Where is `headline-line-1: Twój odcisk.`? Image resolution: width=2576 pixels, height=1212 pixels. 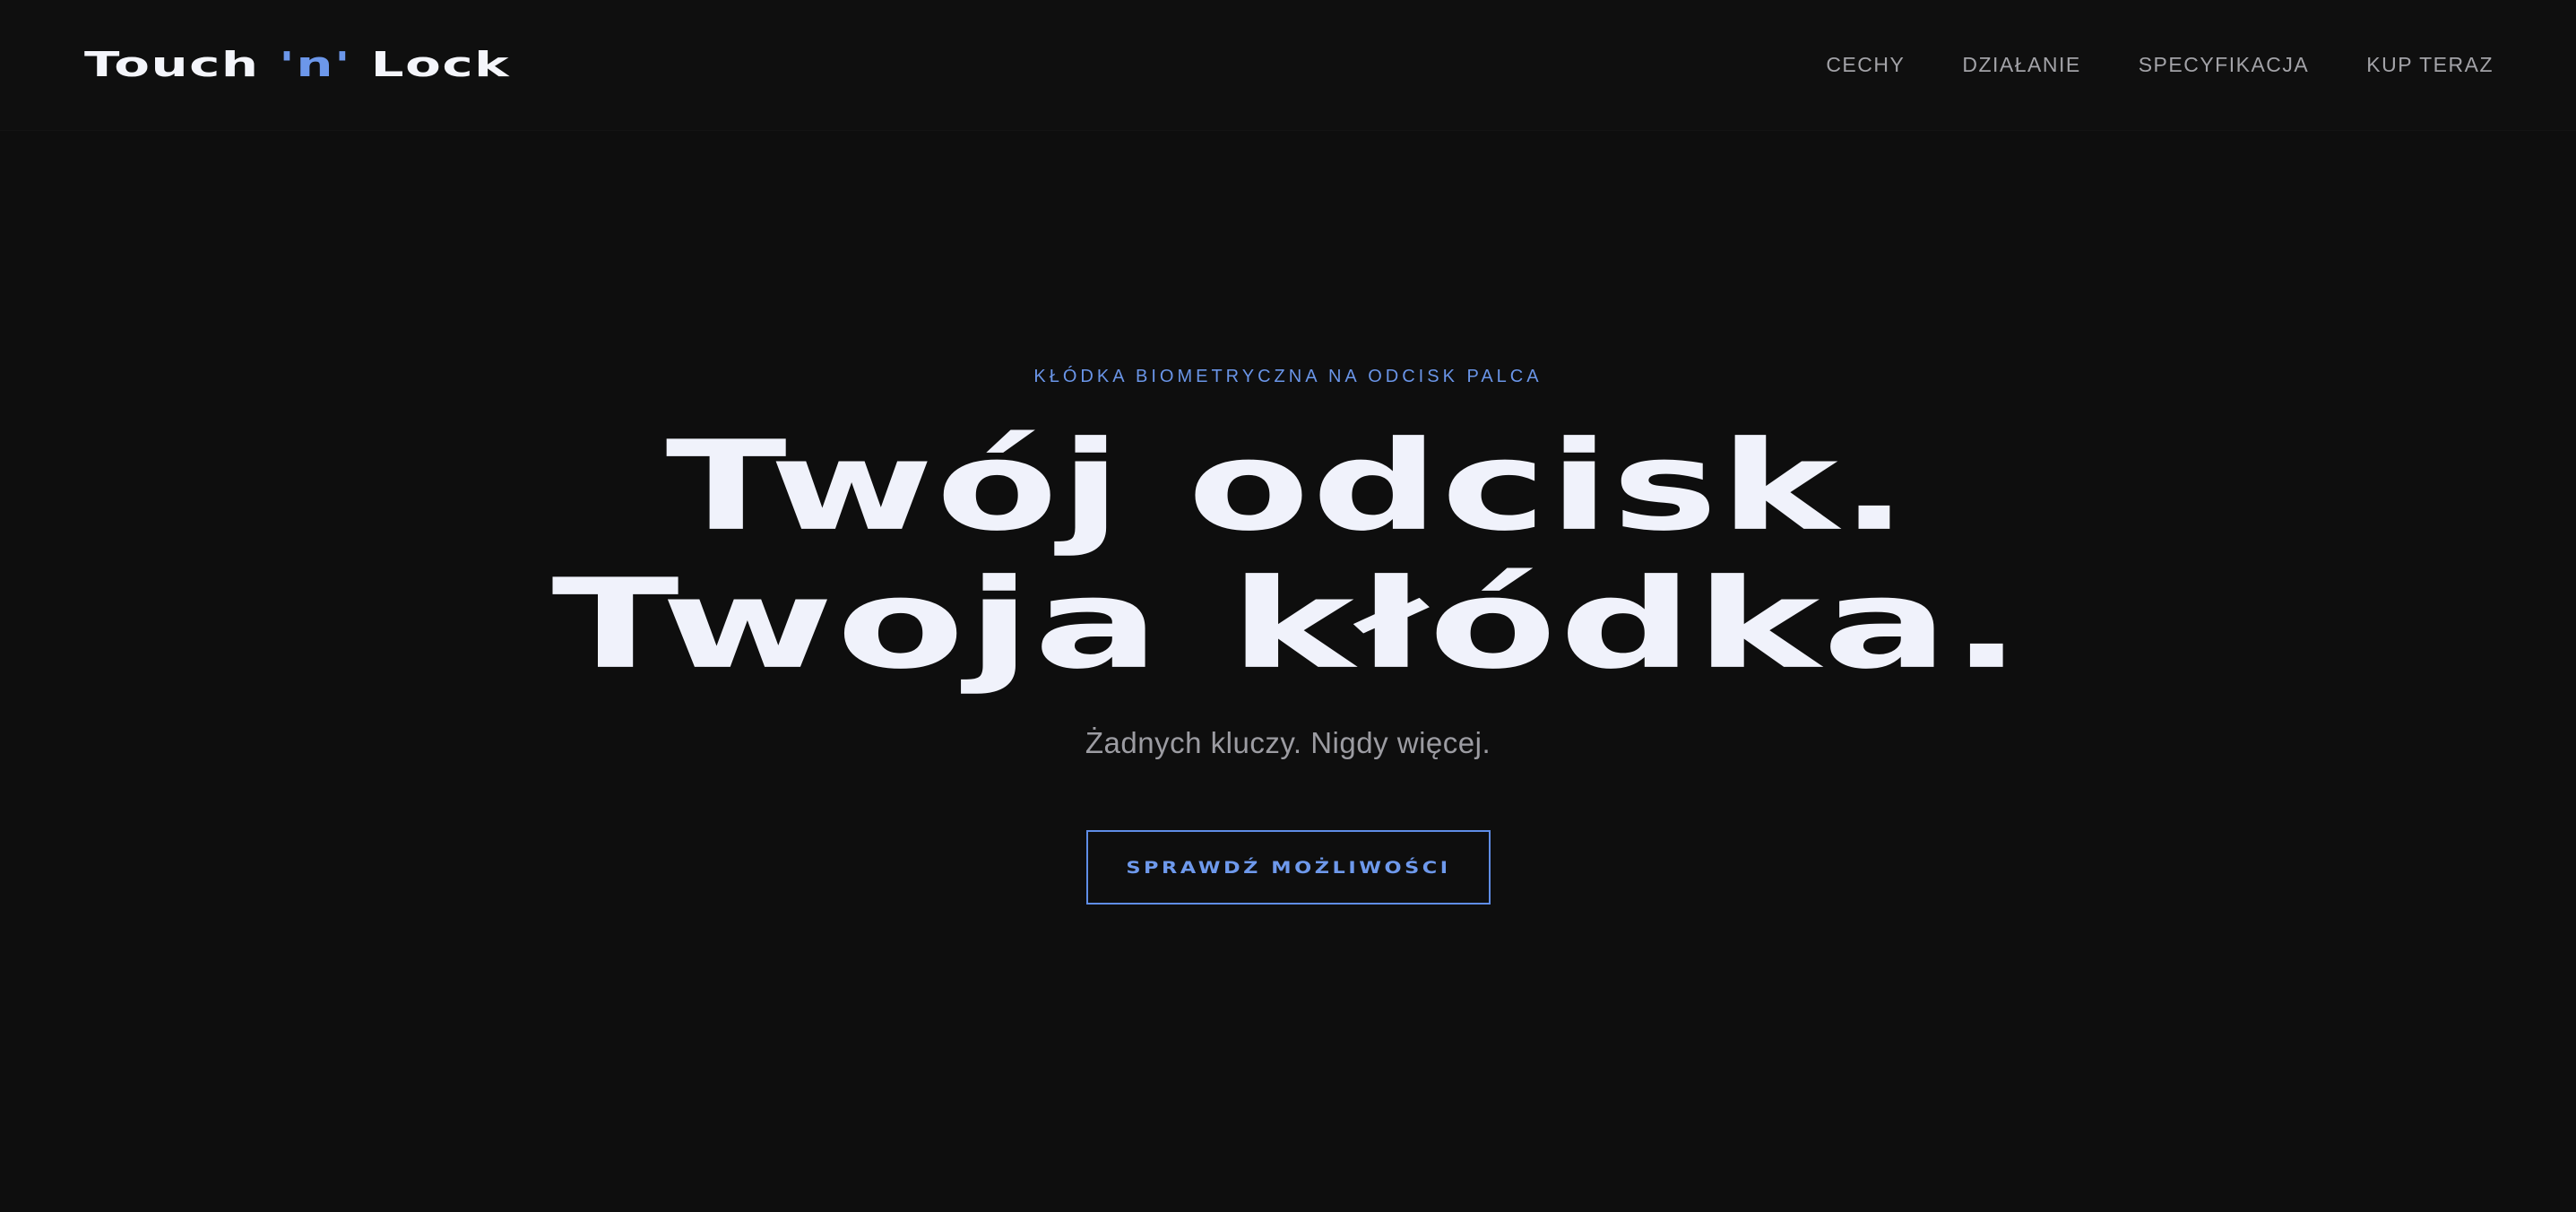 headline-line-1: Twój odcisk. is located at coordinates (1288, 487).